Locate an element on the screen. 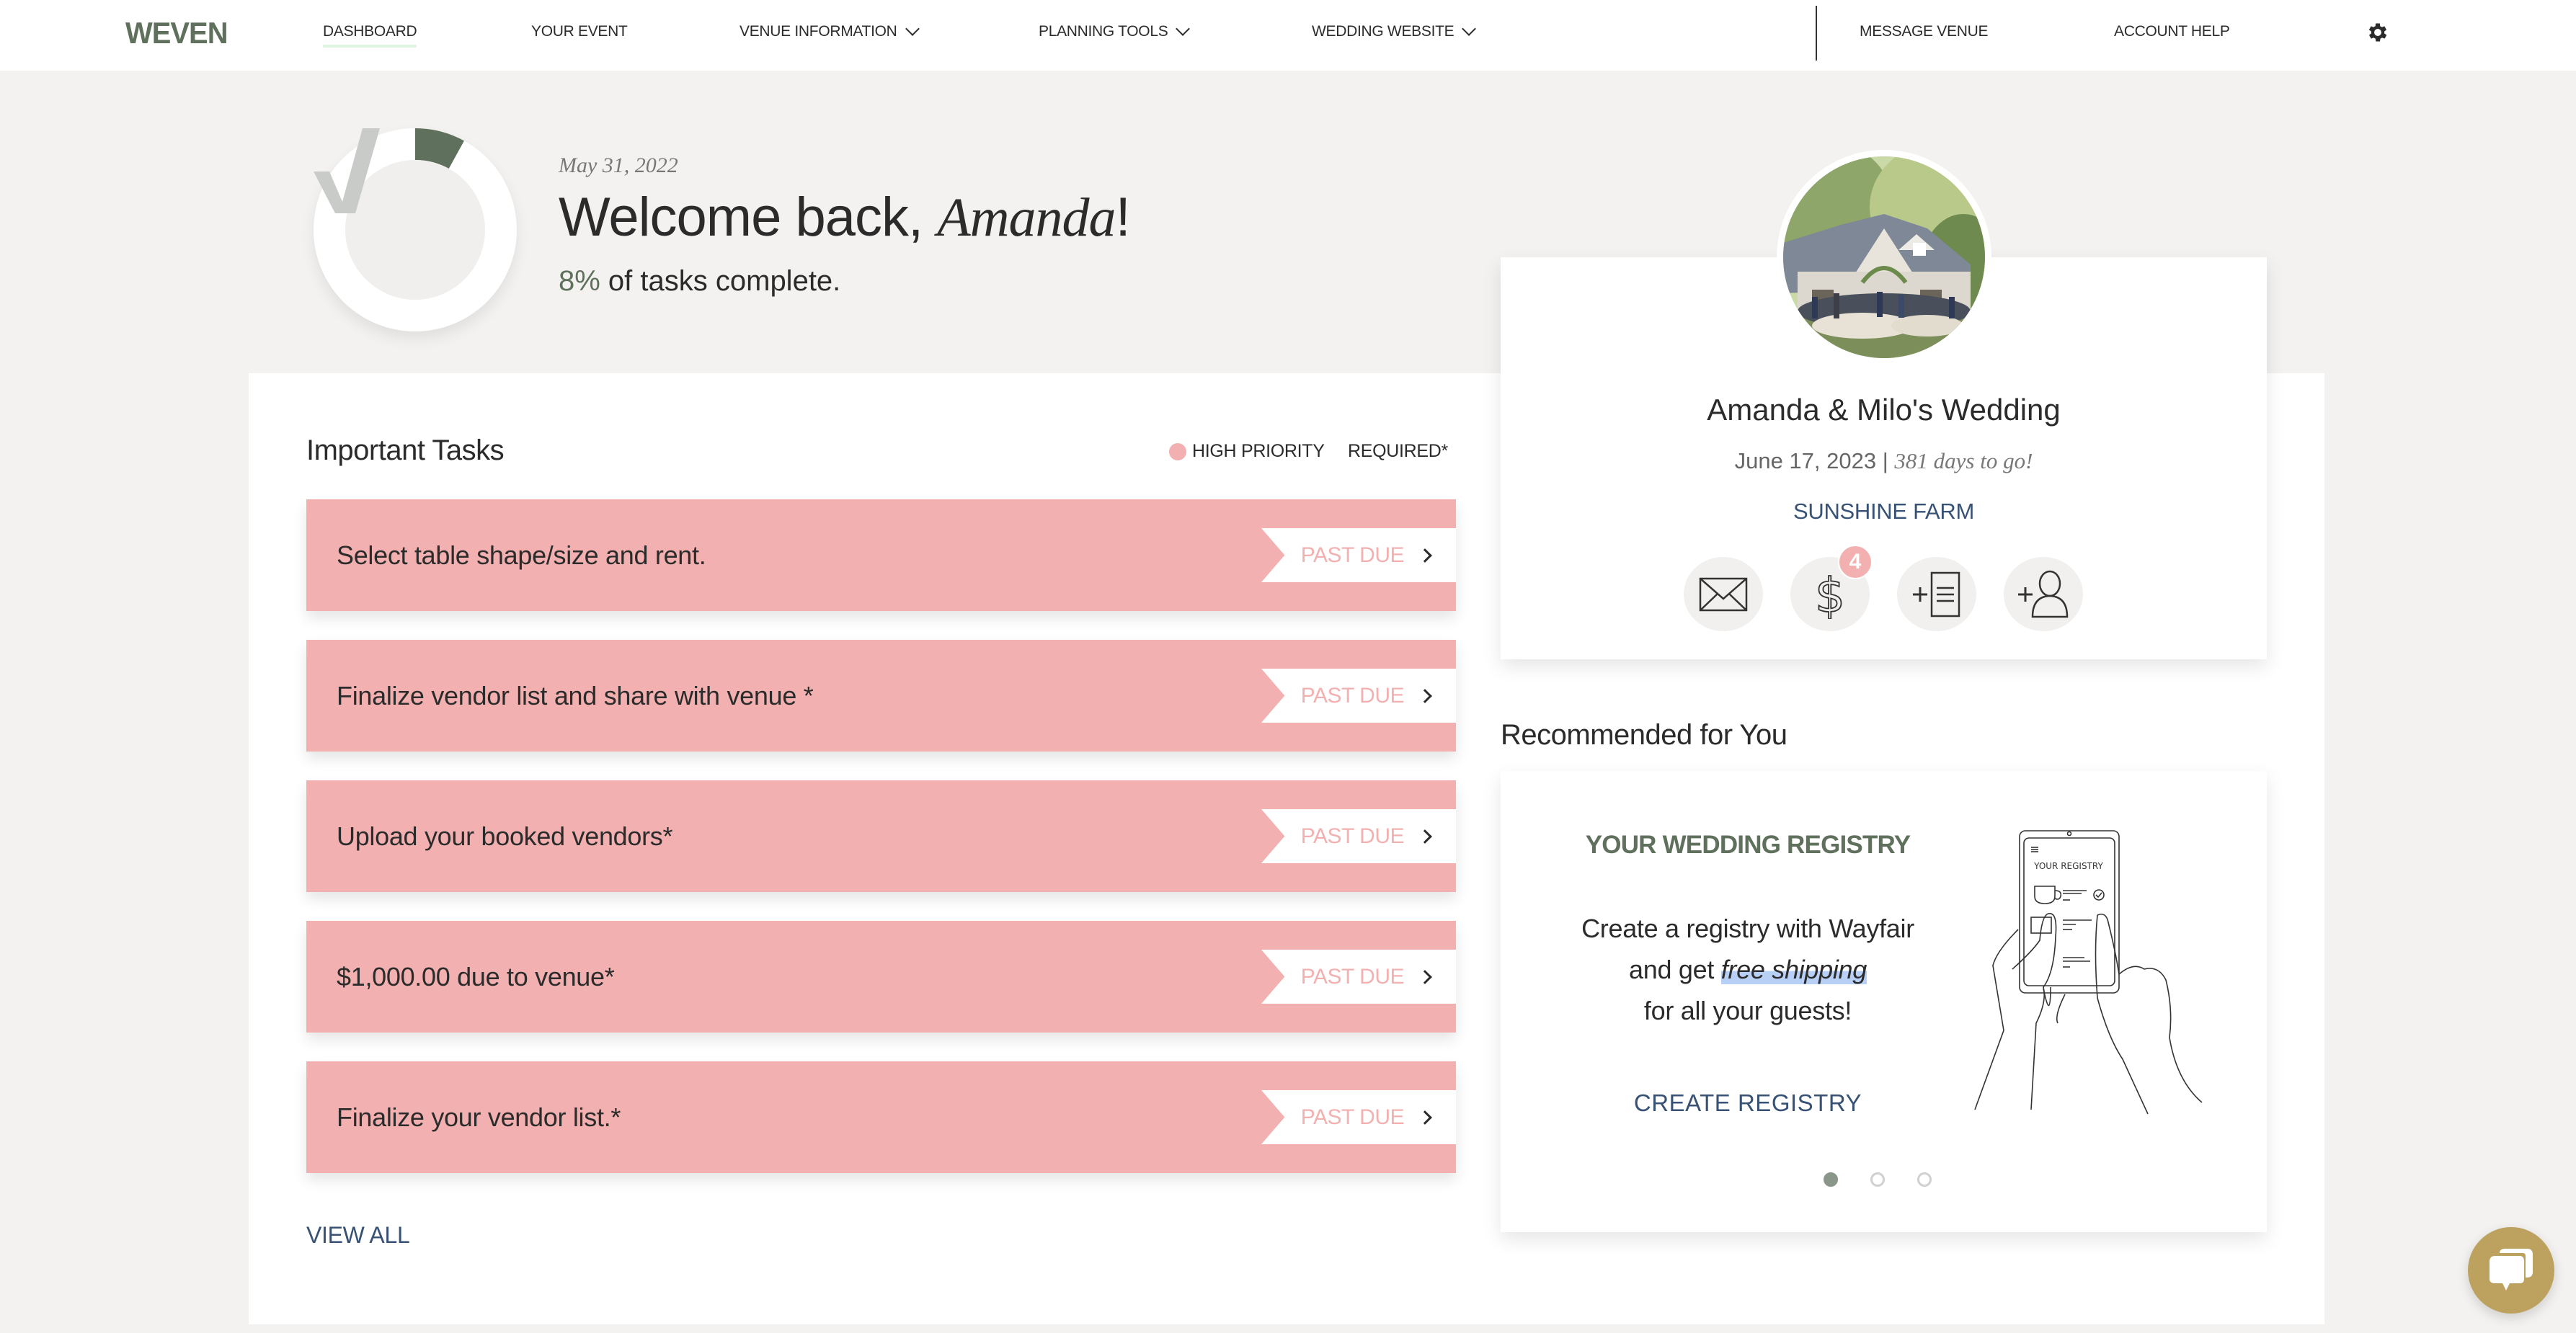  nav-your-event: YOUR EVENT is located at coordinates (579, 31).